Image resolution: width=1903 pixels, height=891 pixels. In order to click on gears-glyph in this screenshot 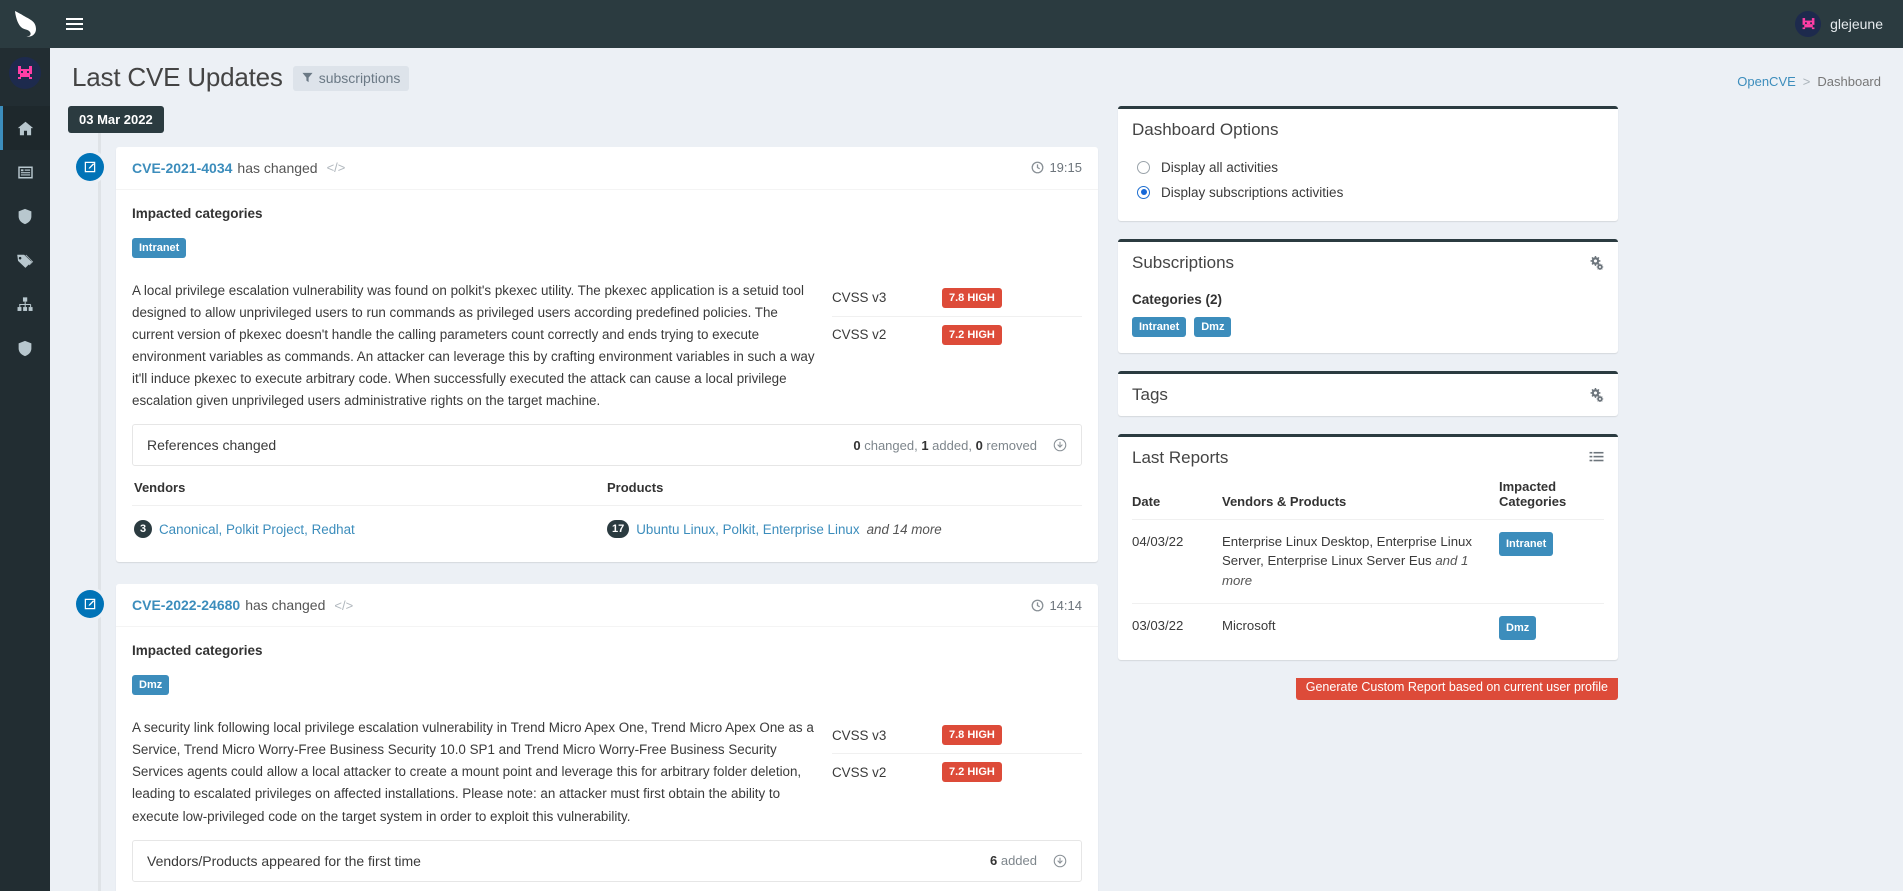, I will do `click(1597, 394)`.